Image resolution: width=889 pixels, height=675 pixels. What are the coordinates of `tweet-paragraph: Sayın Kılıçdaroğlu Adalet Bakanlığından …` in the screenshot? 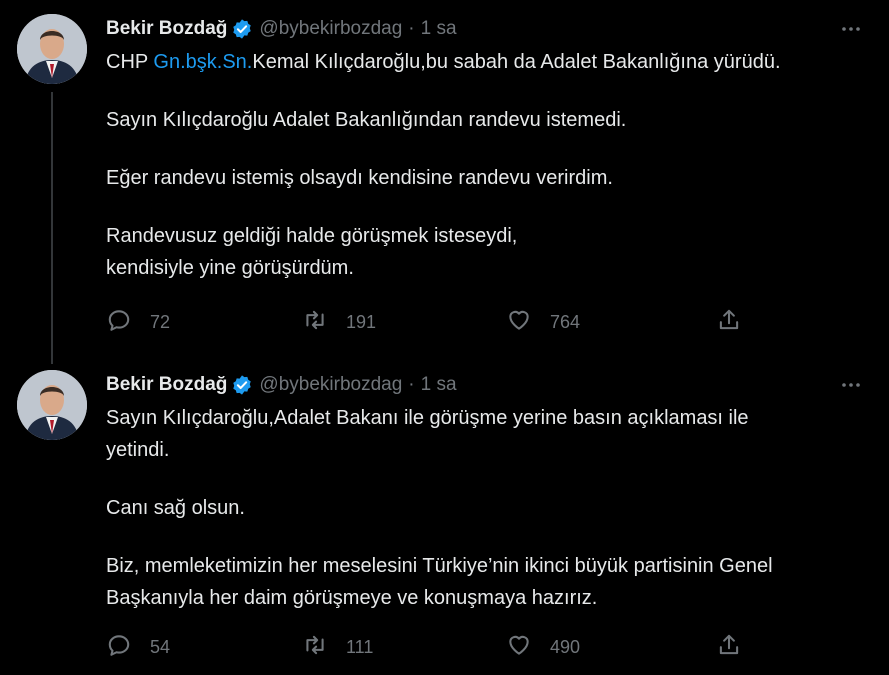 It's located at (366, 120).